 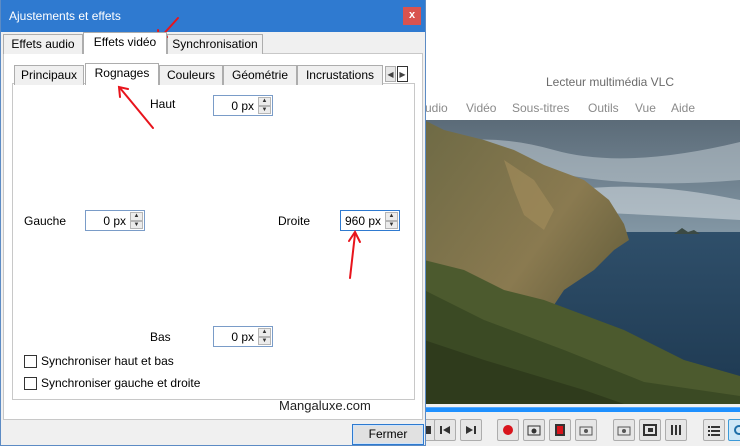 What do you see at coordinates (122, 74) in the screenshot?
I see `tab-rognages: Rognages` at bounding box center [122, 74].